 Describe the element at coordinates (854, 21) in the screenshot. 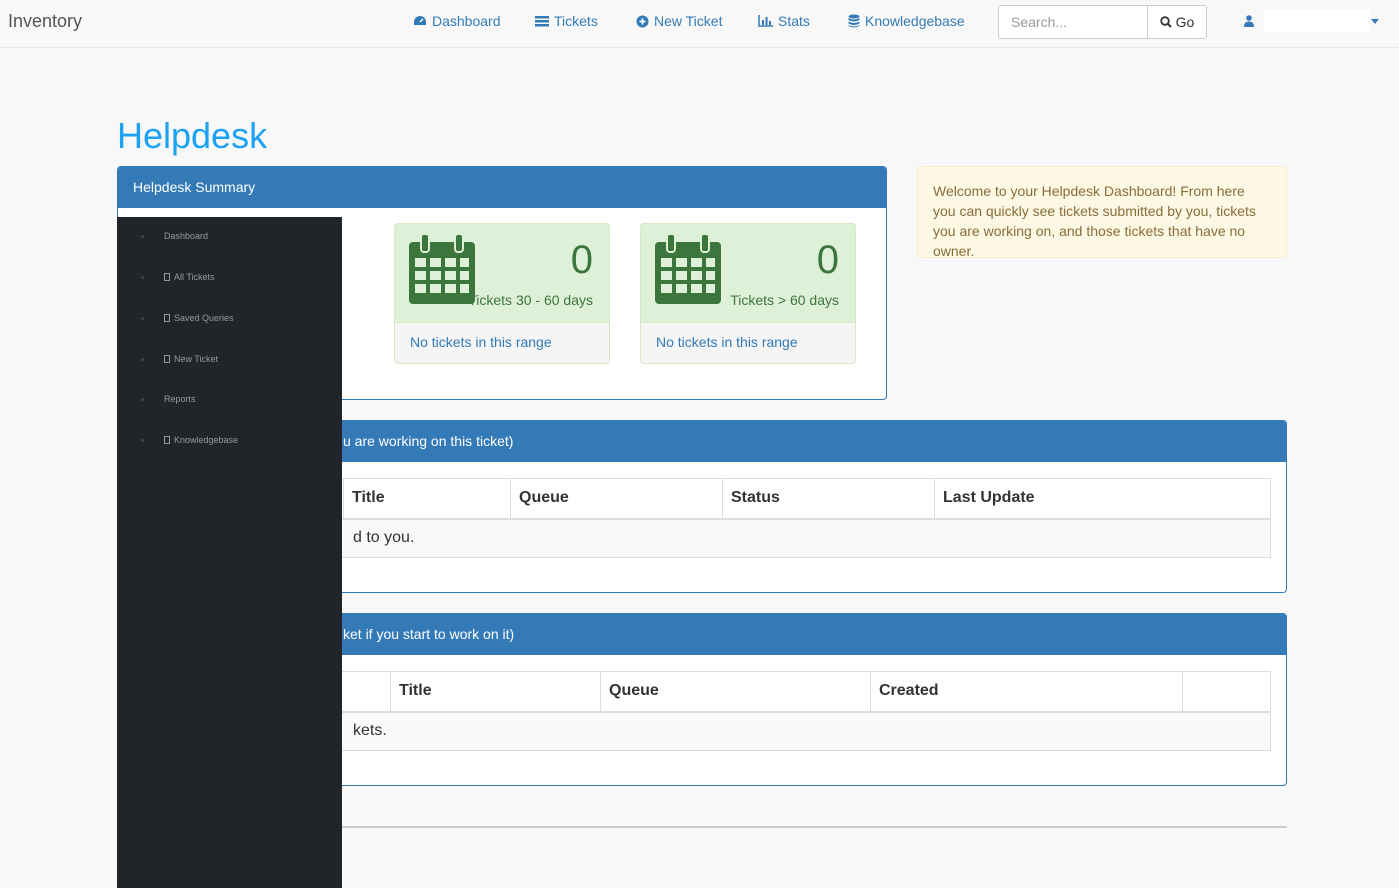

I see `database-icon` at that location.